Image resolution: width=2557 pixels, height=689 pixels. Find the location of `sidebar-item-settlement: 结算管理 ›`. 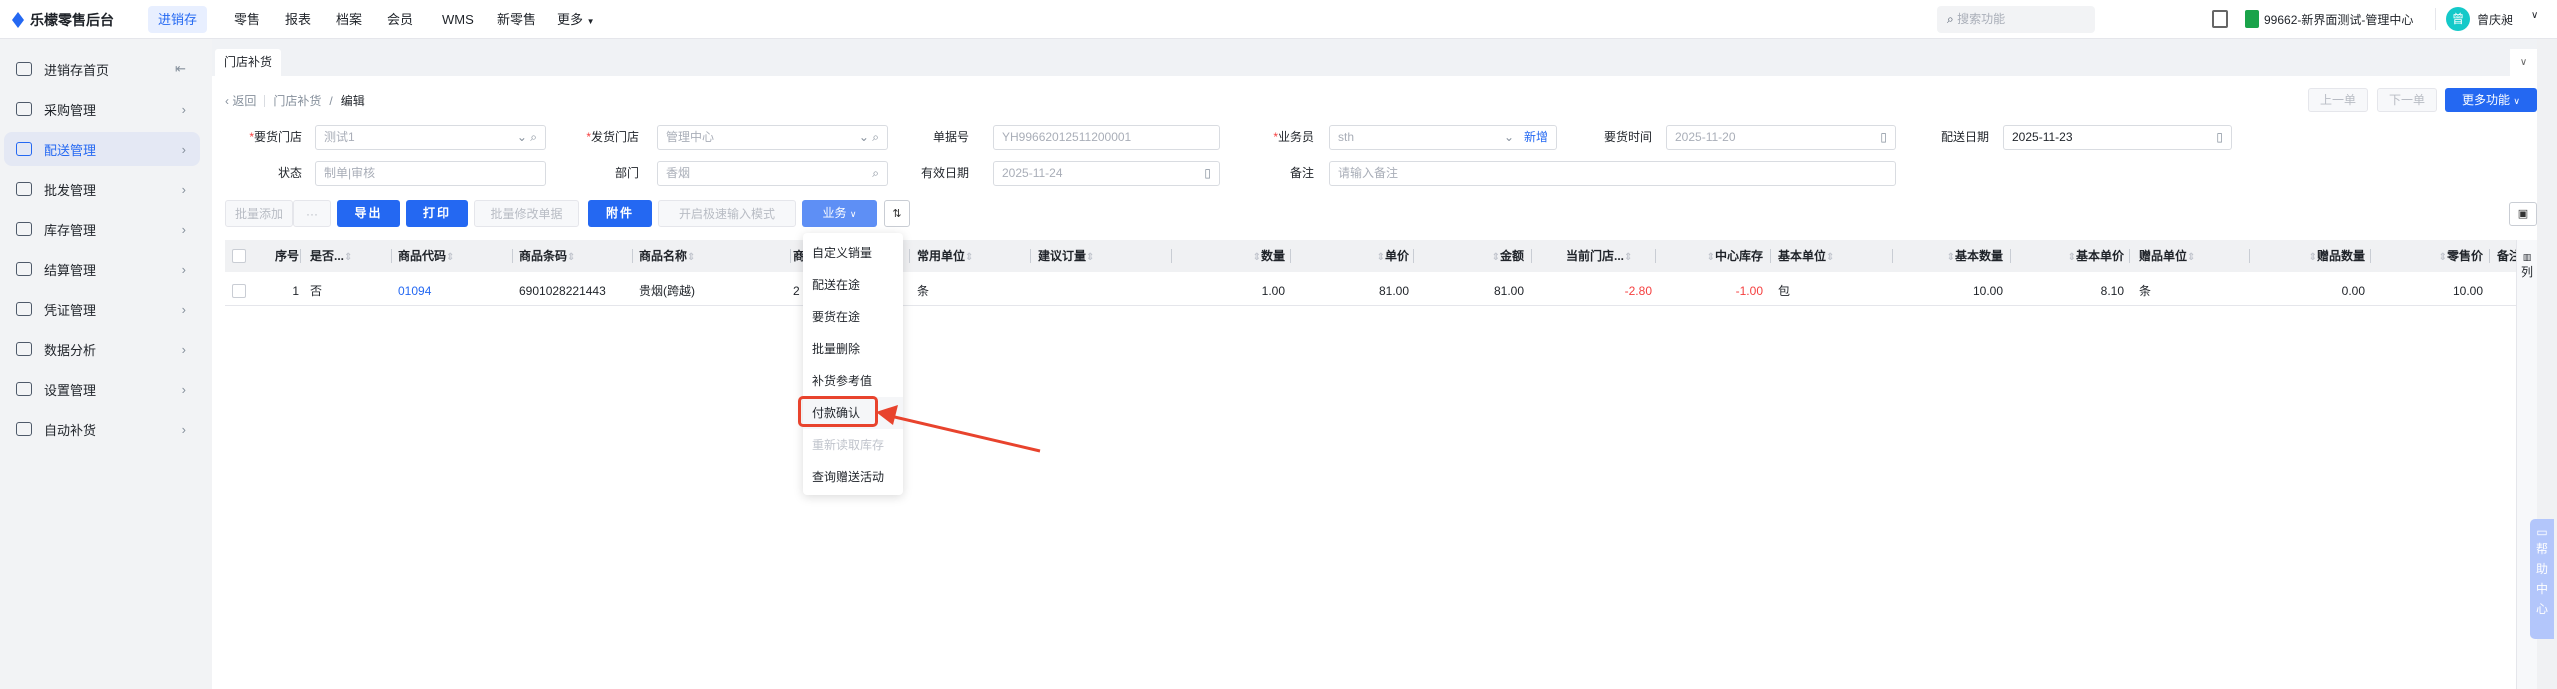

sidebar-item-settlement: 结算管理 › is located at coordinates (102, 269).